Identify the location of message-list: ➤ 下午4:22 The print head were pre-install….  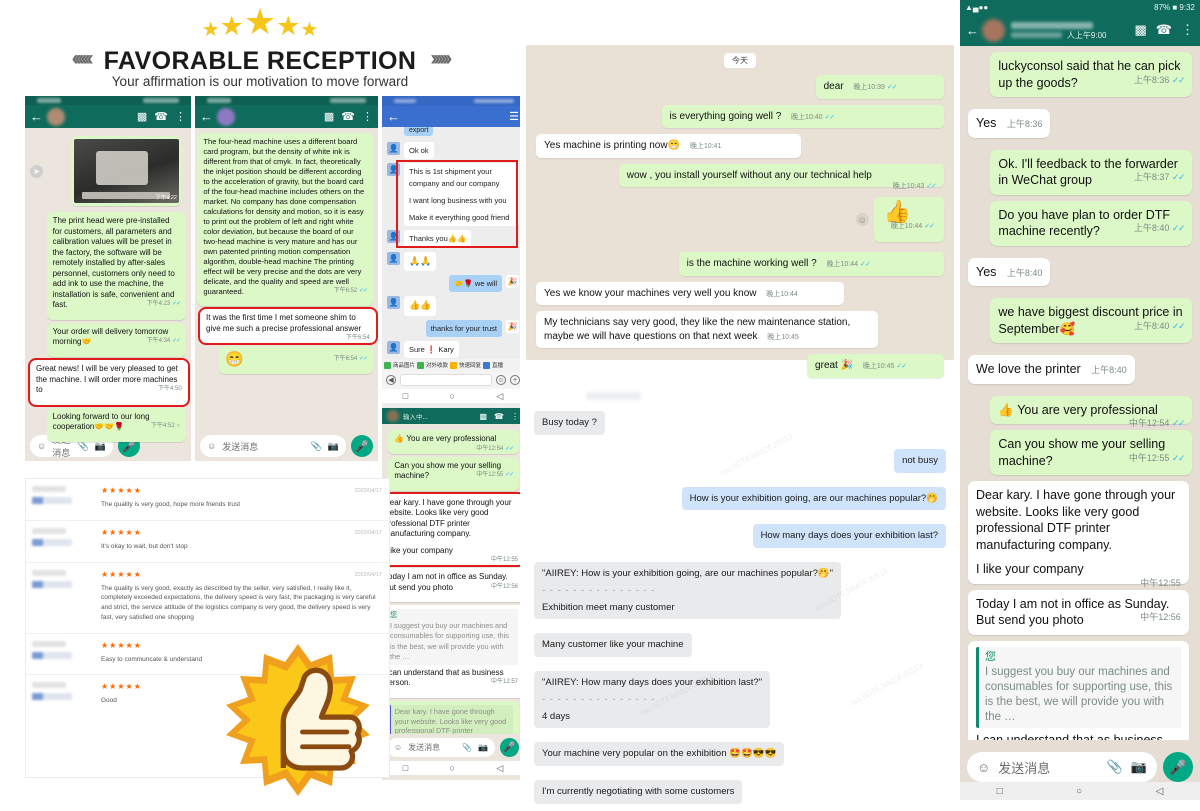
(108, 285).